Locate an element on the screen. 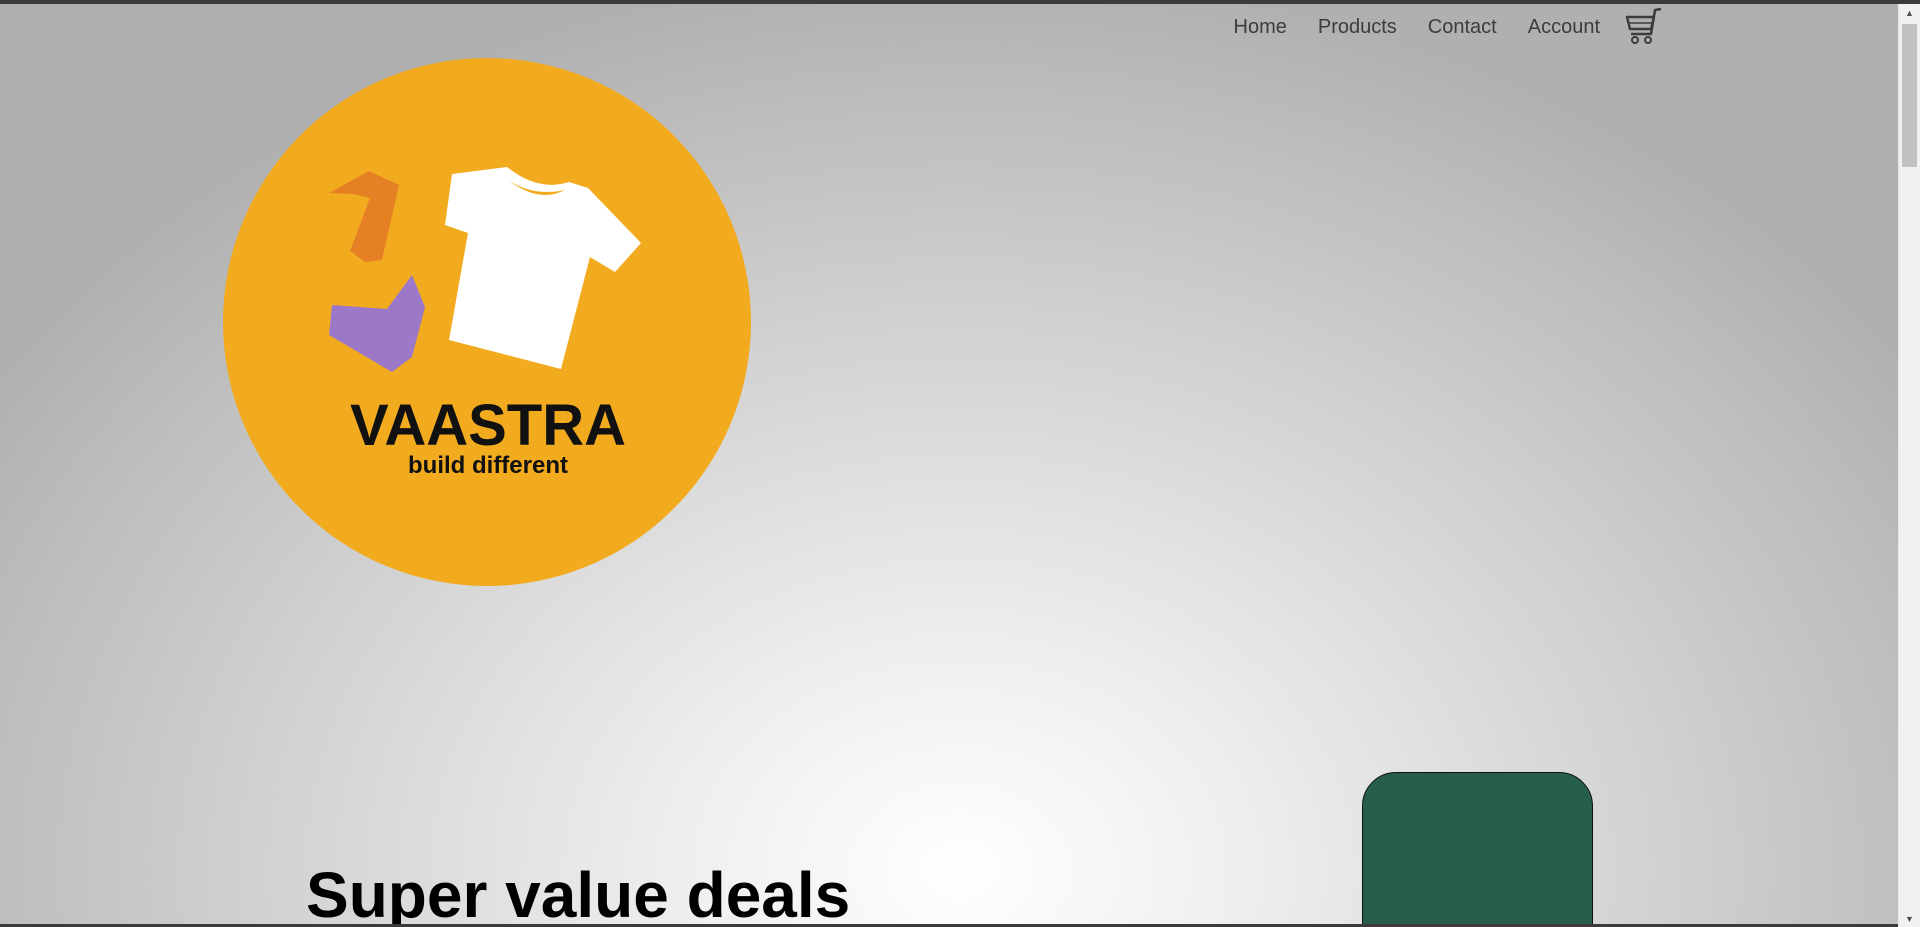 The height and width of the screenshot is (927, 1920). top-border is located at coordinates (960, 2).